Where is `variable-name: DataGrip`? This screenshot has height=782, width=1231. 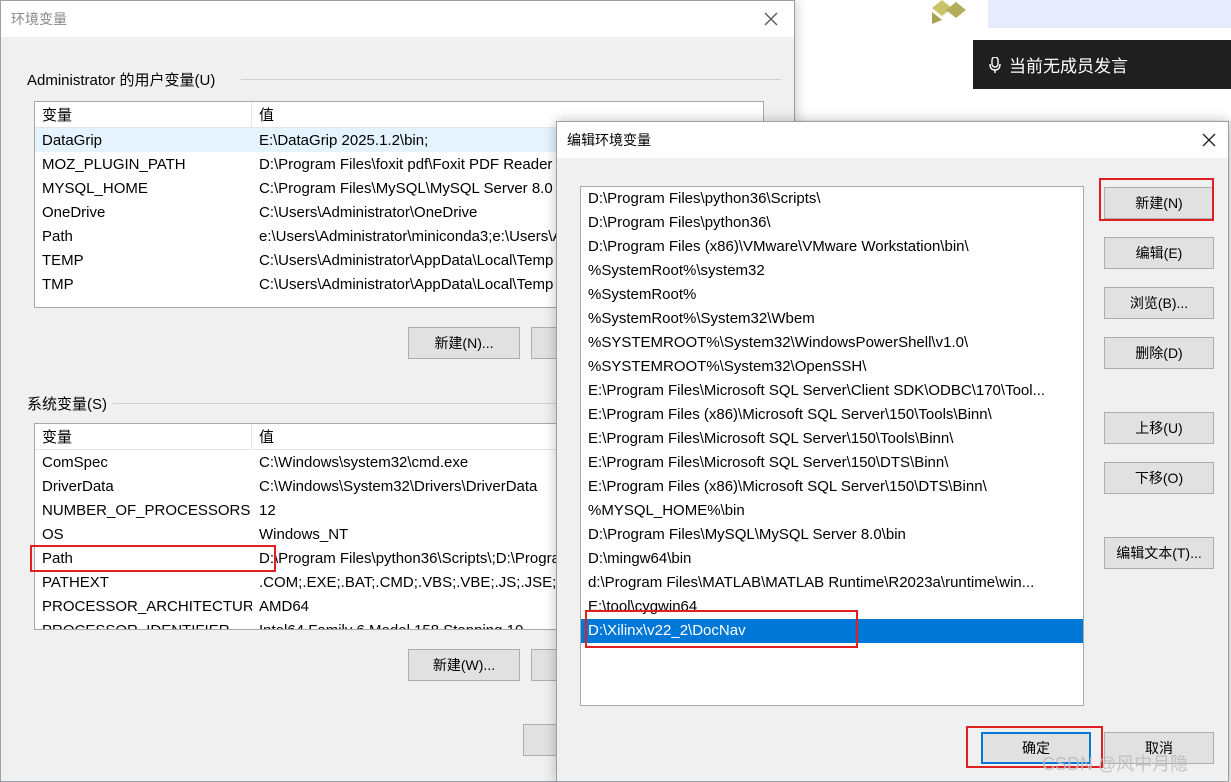 variable-name: DataGrip is located at coordinates (72, 140).